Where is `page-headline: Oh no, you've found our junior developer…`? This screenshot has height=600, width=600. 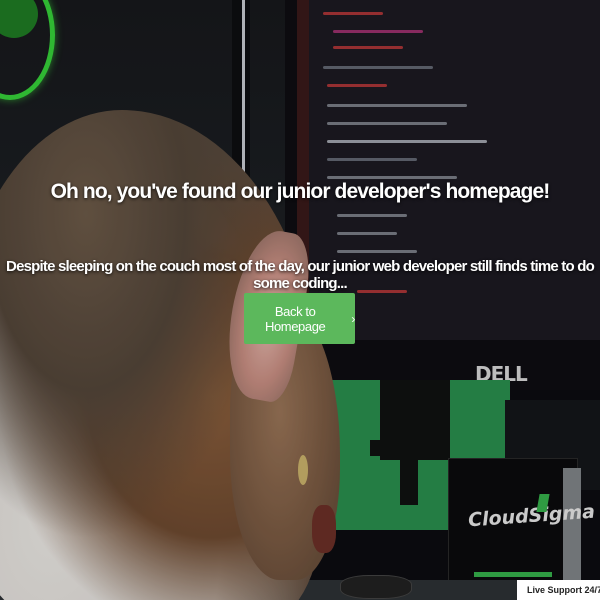 page-headline: Oh no, you've found our junior developer… is located at coordinates (300, 191).